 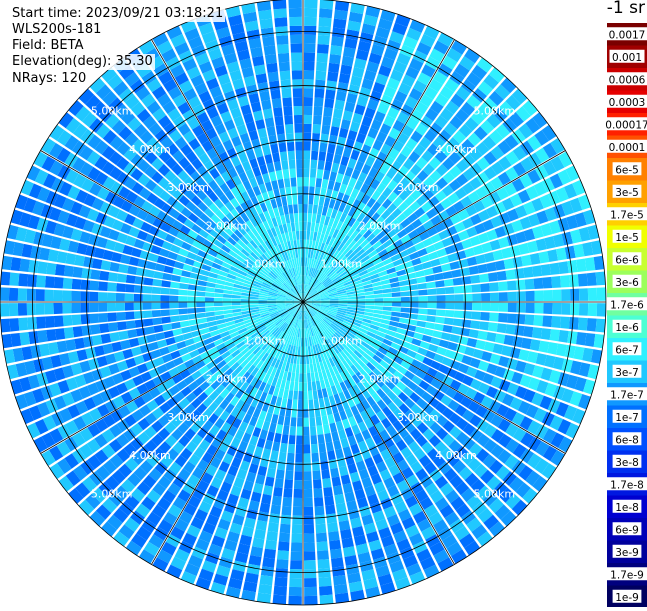 I want to click on colorbar-label: 1e-7, so click(x=627, y=418).